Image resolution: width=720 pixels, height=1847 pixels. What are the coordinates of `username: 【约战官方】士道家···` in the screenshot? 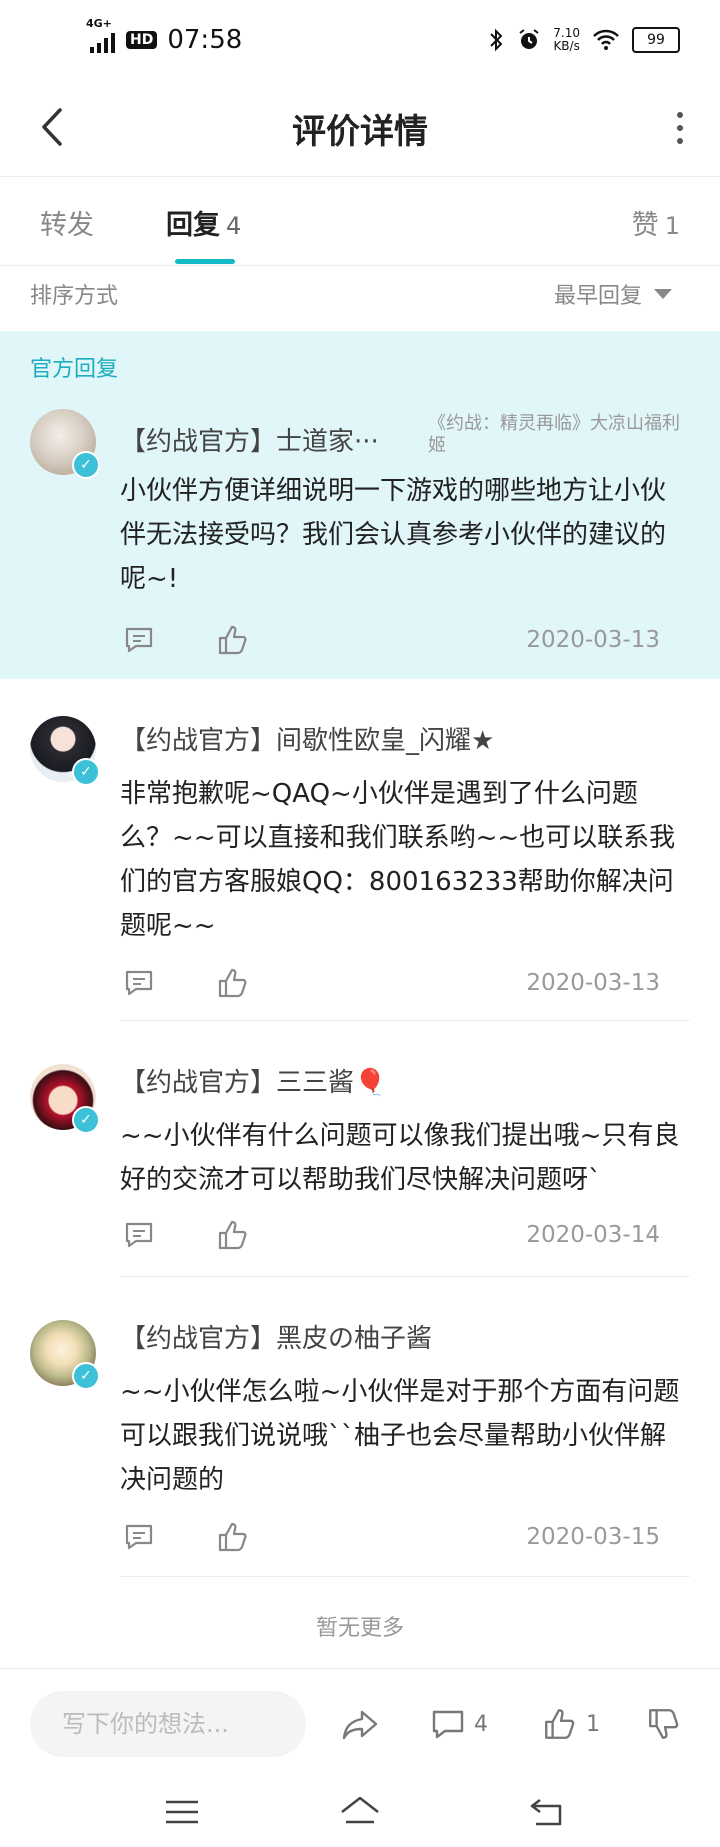 It's located at (249, 439).